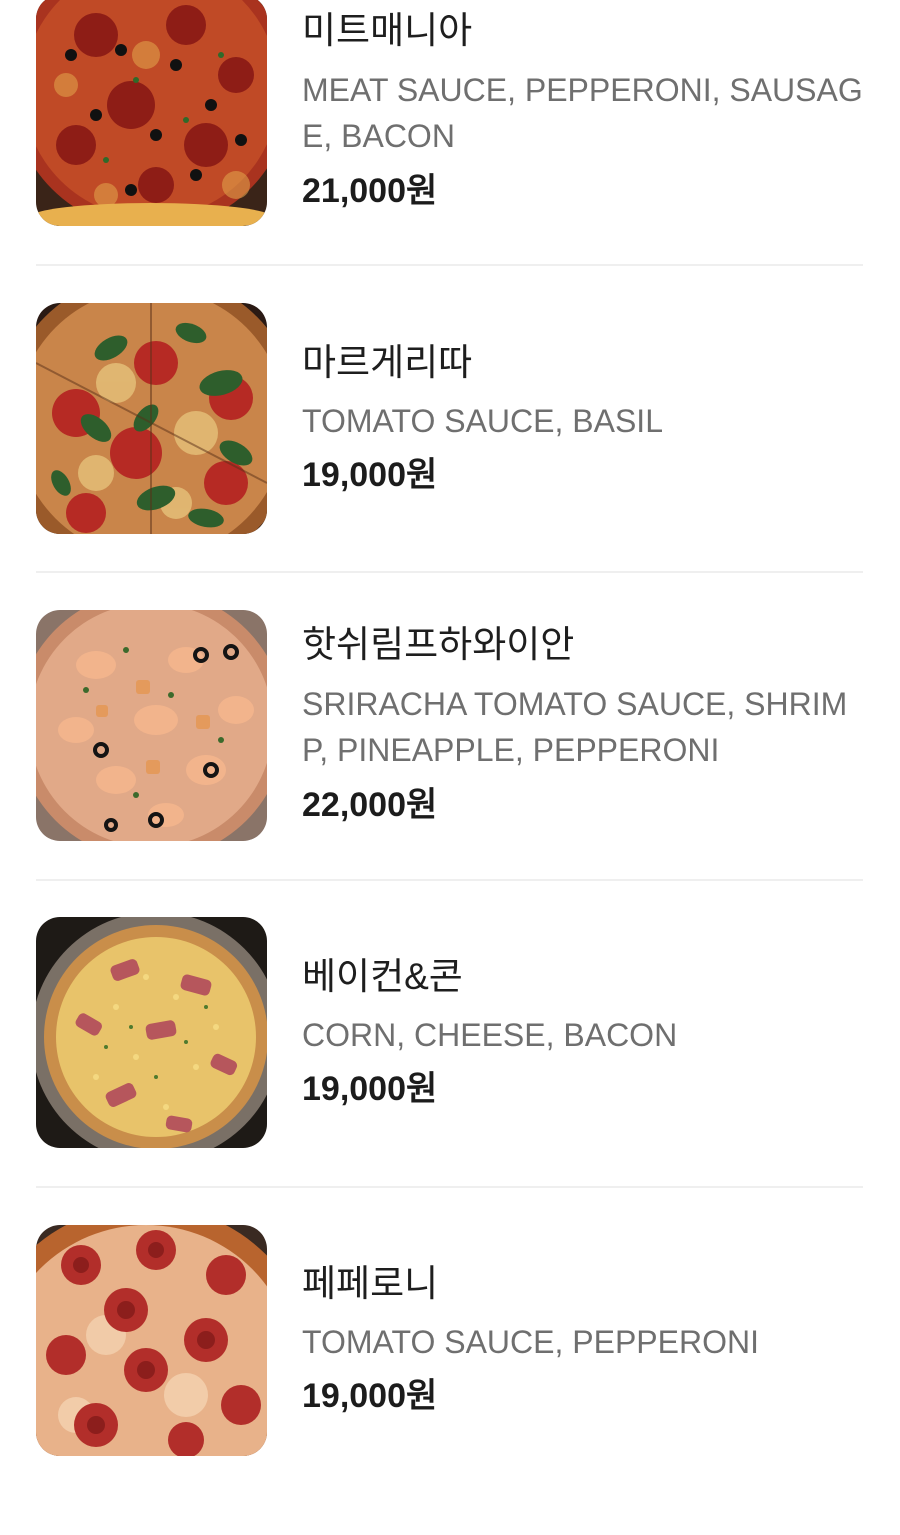 The width and height of the screenshot is (900, 1535). I want to click on item-name: 마르게리따, so click(387, 362).